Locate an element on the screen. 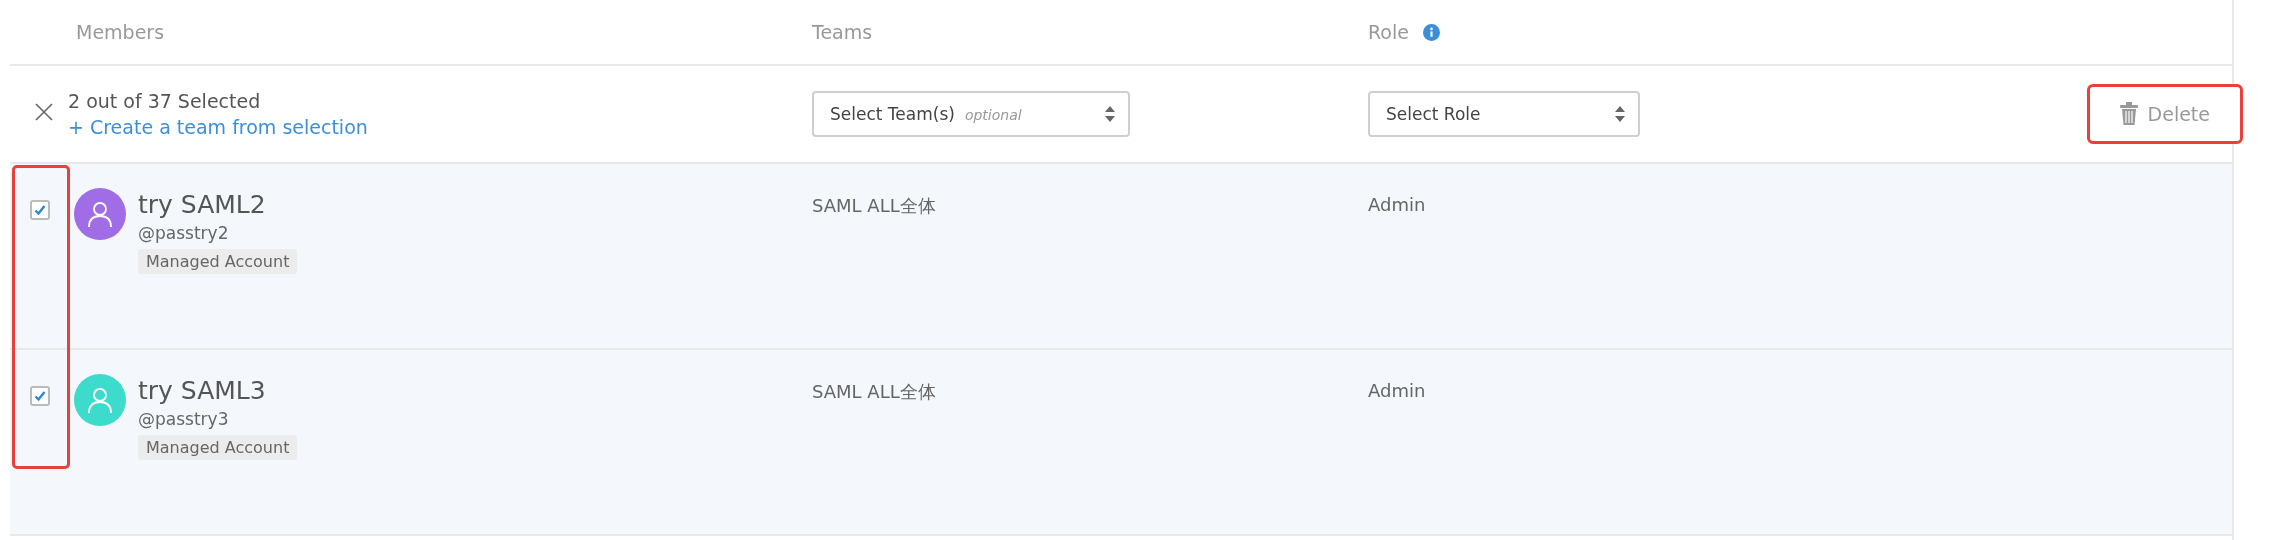  column-header: Members is located at coordinates (120, 32).